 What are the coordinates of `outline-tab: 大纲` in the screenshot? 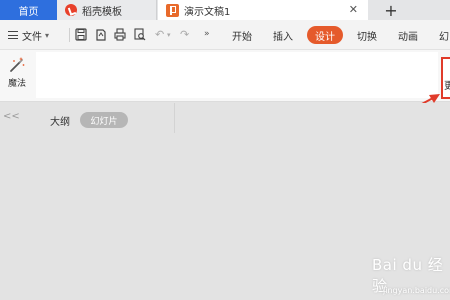 It's located at (60, 120).